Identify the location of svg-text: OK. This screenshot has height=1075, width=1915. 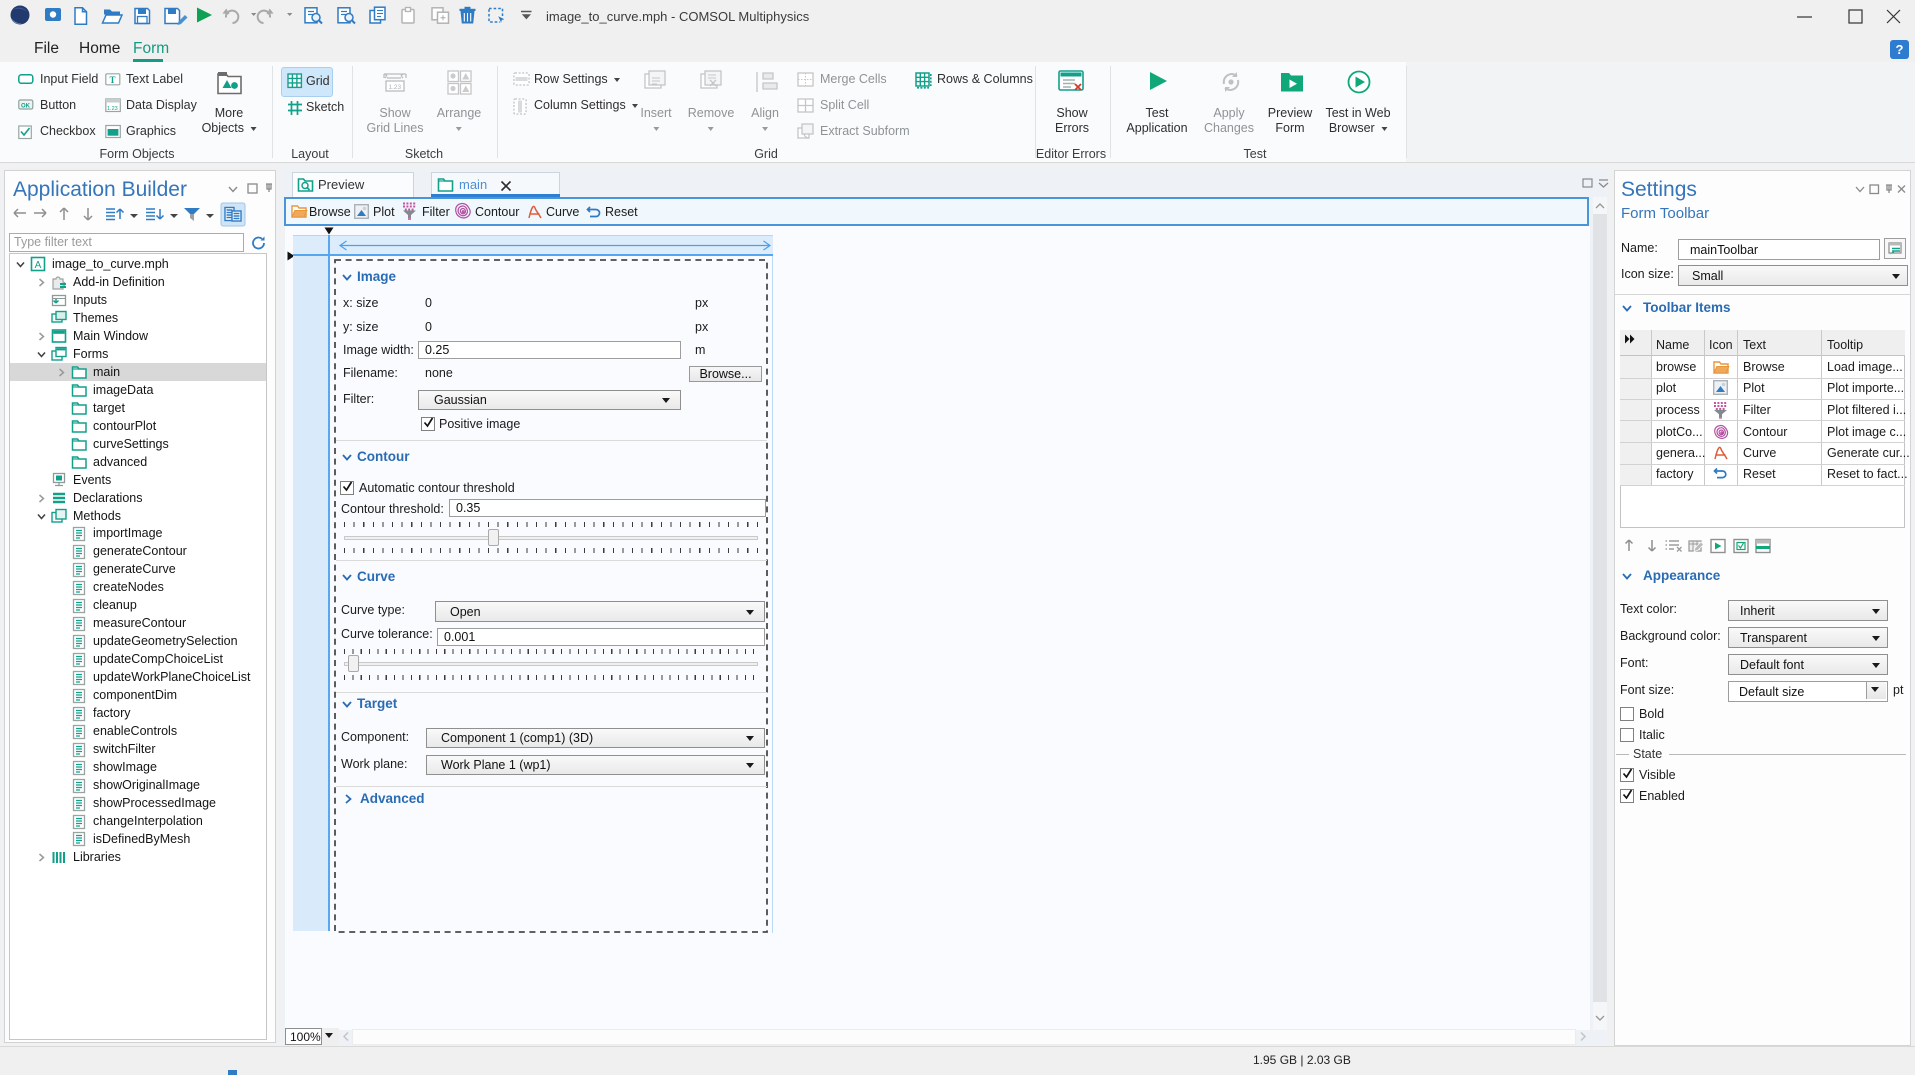
(26, 107).